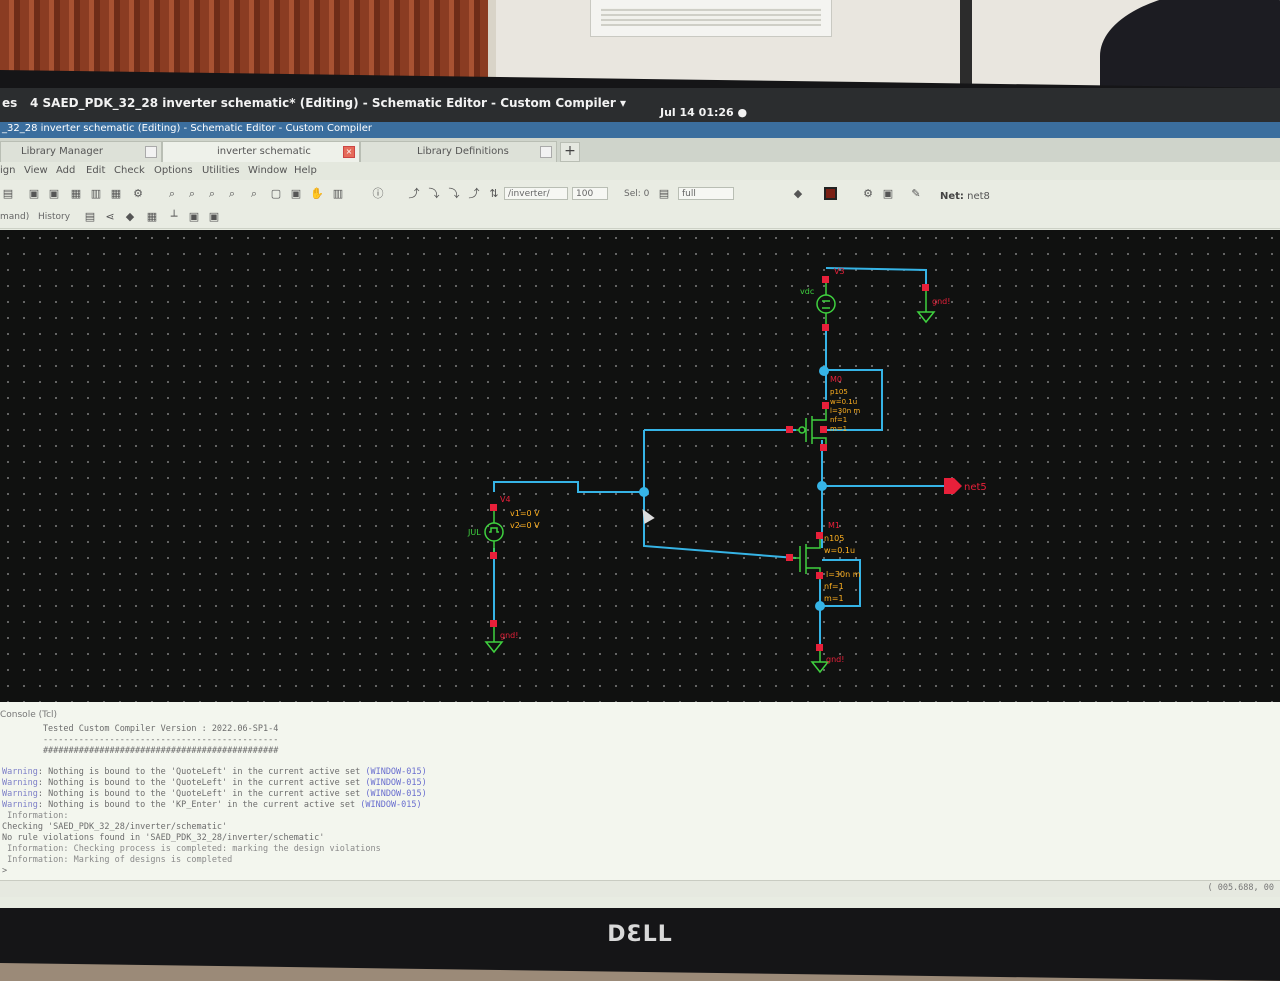 This screenshot has height=981, width=1280. What do you see at coordinates (232, 194) in the screenshot?
I see `zoom-area-icon: ⌕` at bounding box center [232, 194].